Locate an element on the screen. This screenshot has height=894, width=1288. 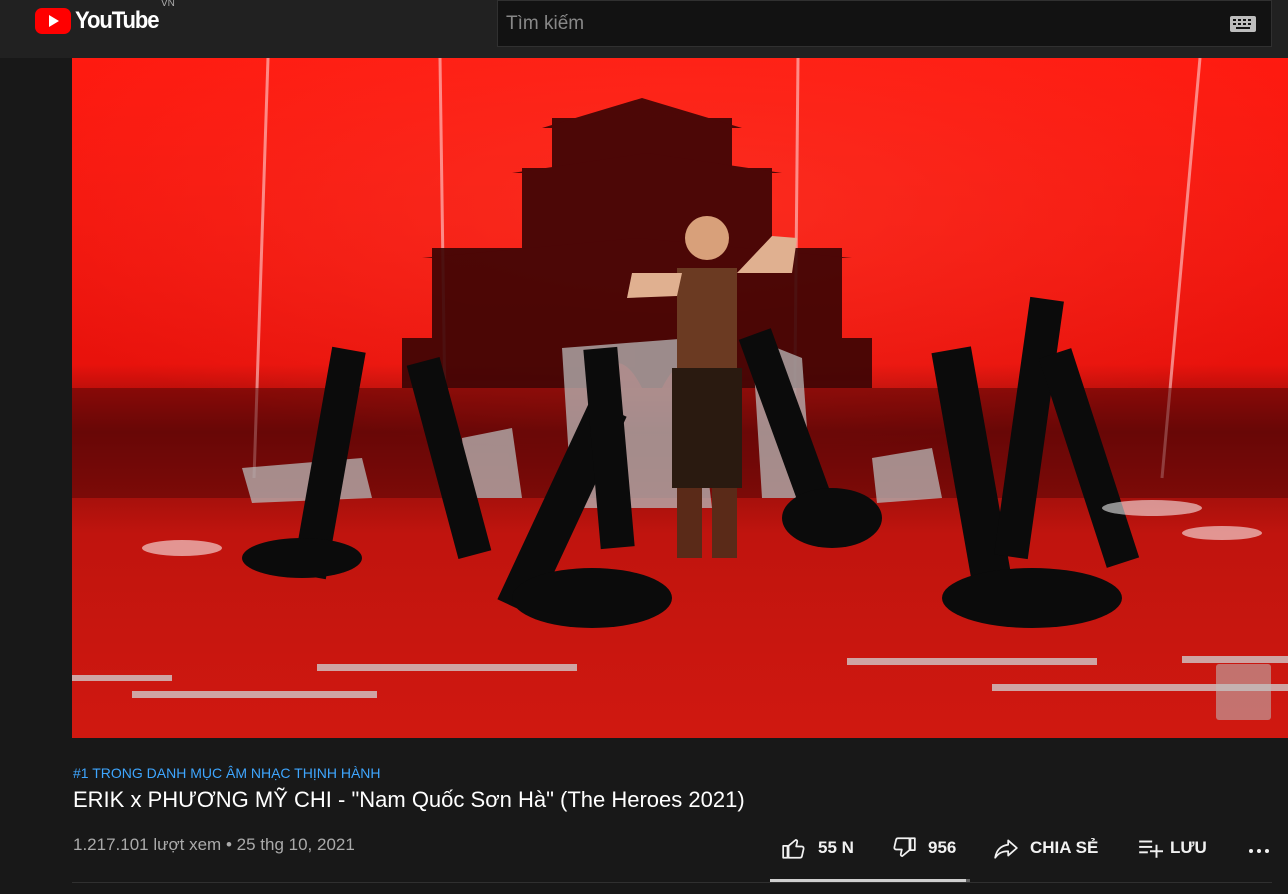
masthead: YouTube VN is located at coordinates (644, 29).